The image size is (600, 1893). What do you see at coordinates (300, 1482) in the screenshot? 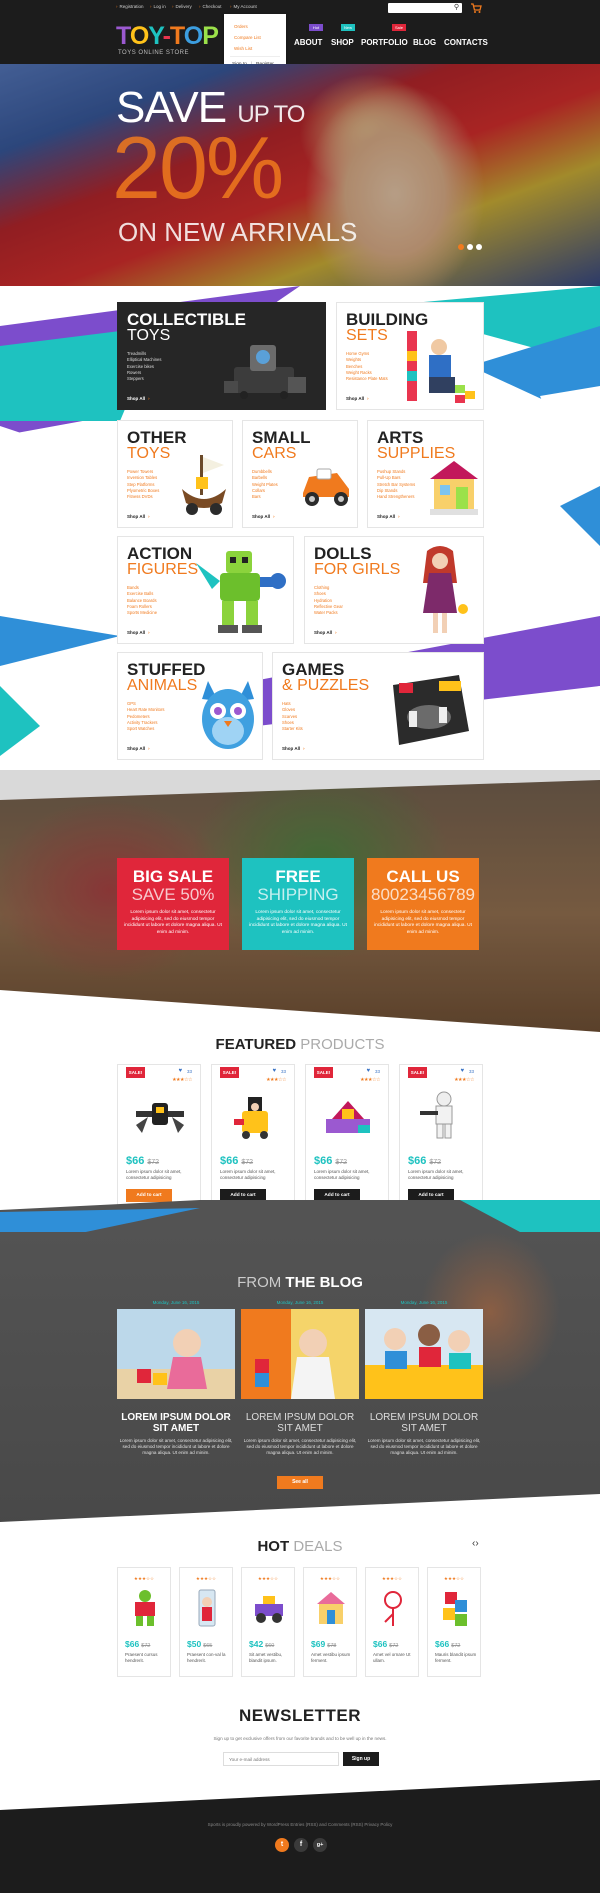
I see `see-all-button: See all` at bounding box center [300, 1482].